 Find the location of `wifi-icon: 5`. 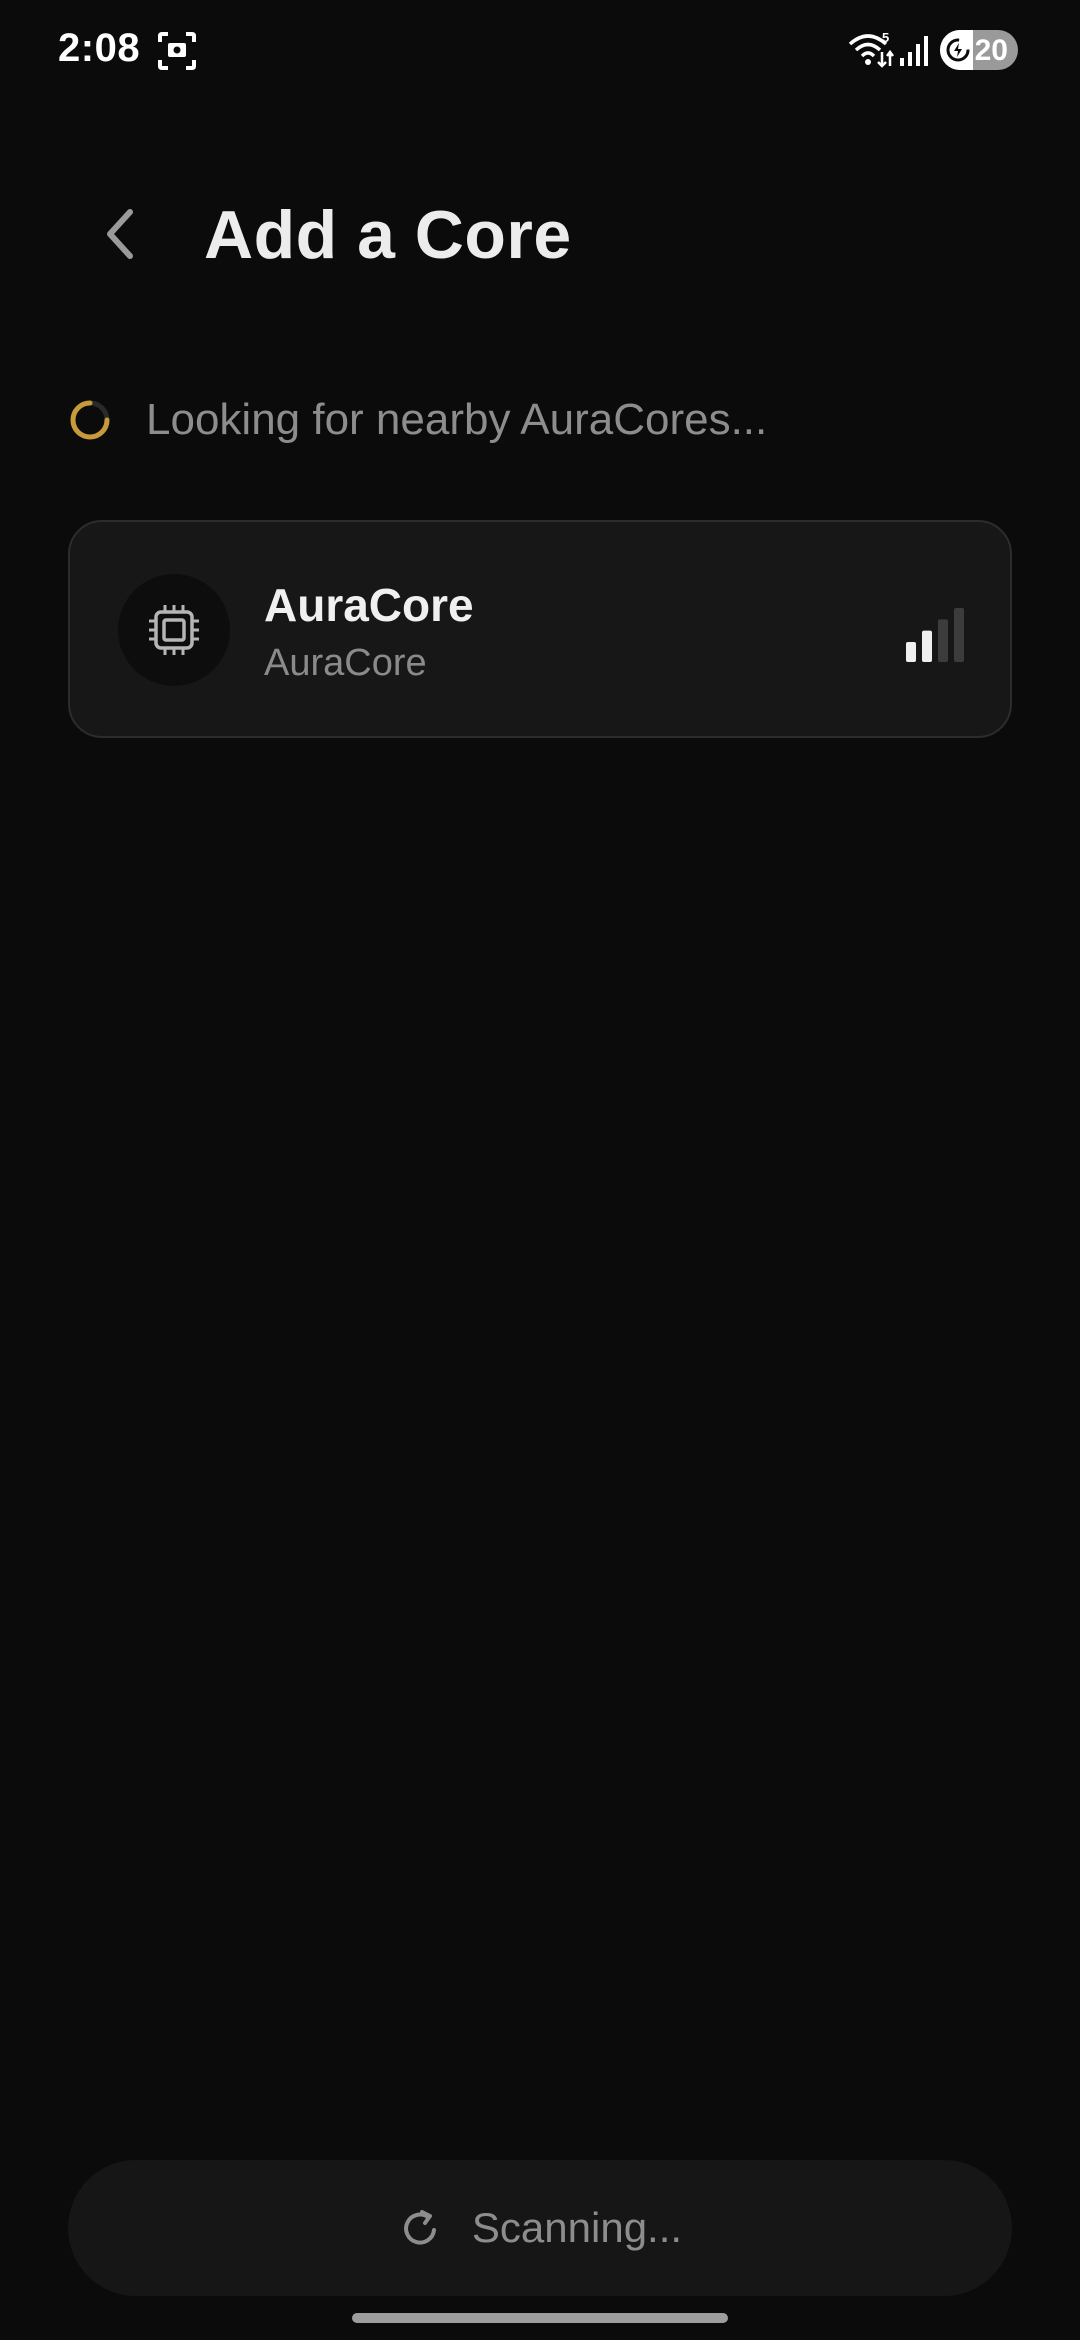

wifi-icon: 5 is located at coordinates (871, 49).